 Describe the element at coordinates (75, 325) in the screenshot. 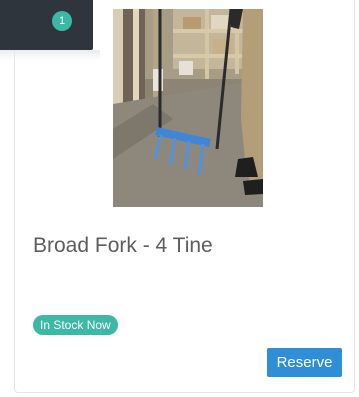

I see `stock-status-badge: In Stock Now` at that location.